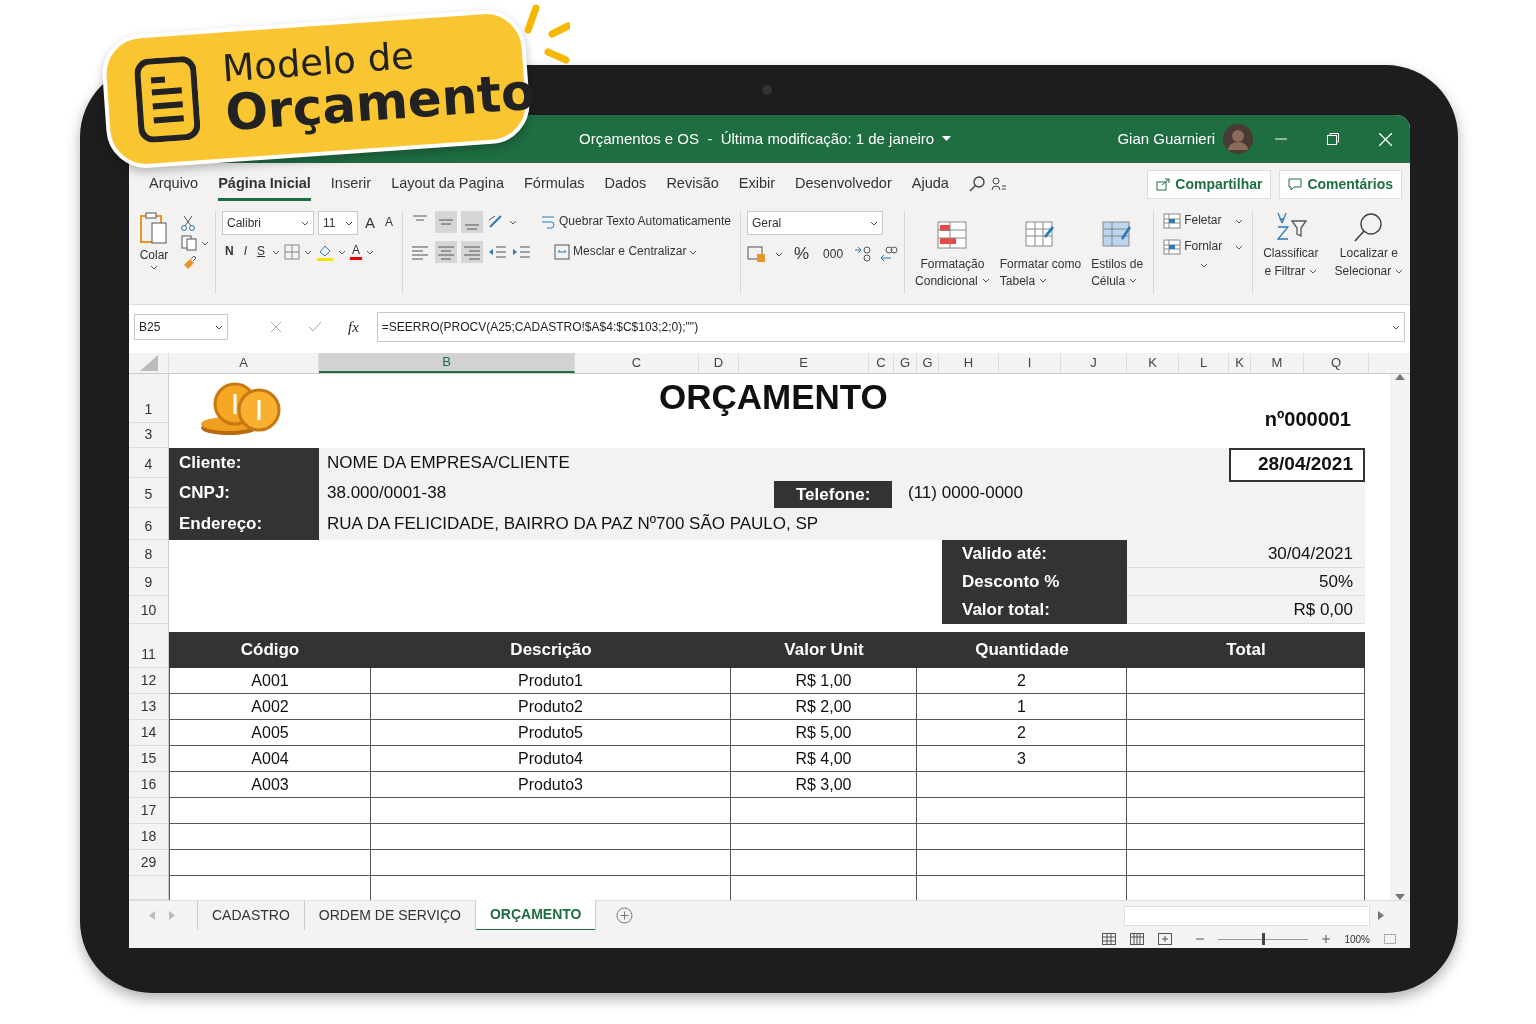  What do you see at coordinates (1165, 939) in the screenshot?
I see `page-break-icon` at bounding box center [1165, 939].